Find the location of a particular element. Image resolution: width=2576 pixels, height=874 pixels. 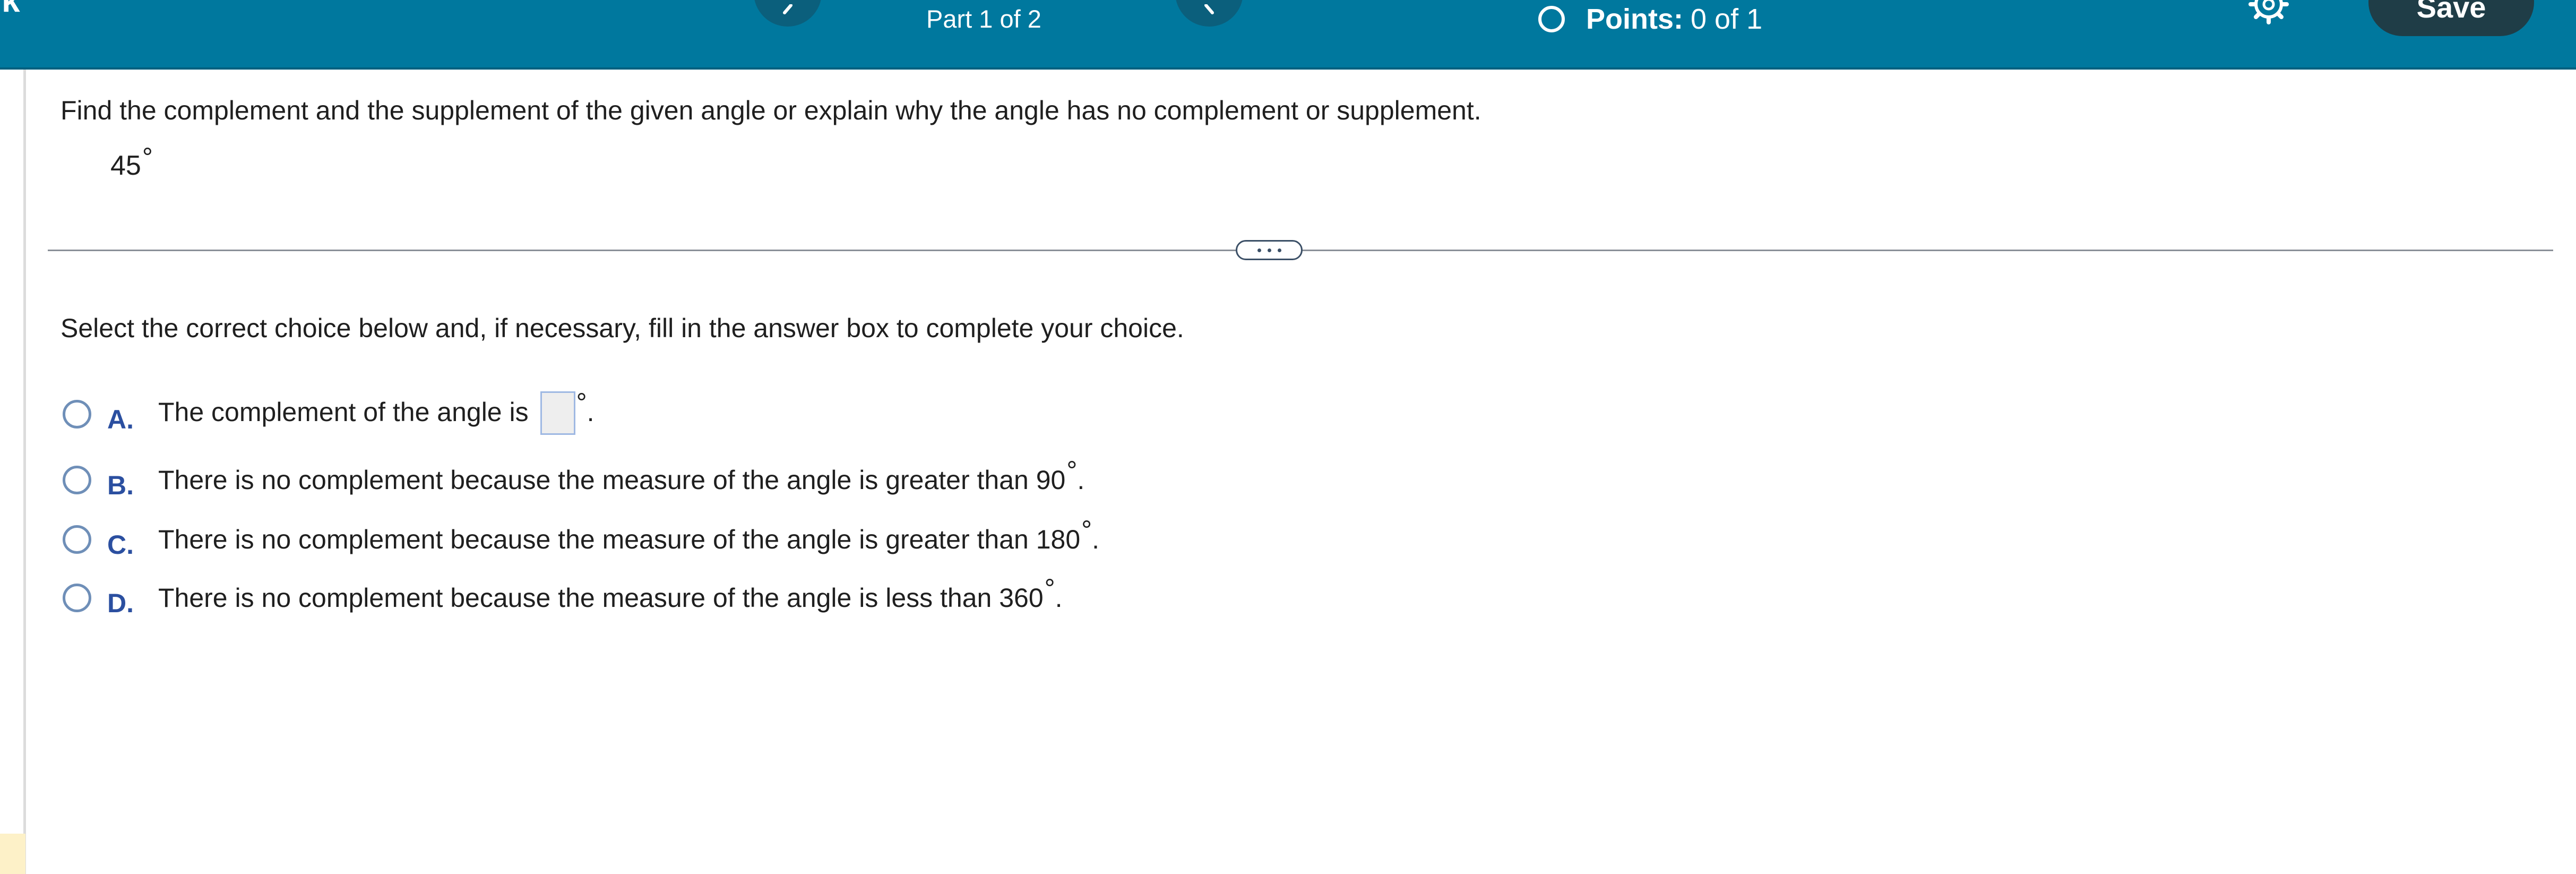

choice-letter: D. is located at coordinates (121, 603).